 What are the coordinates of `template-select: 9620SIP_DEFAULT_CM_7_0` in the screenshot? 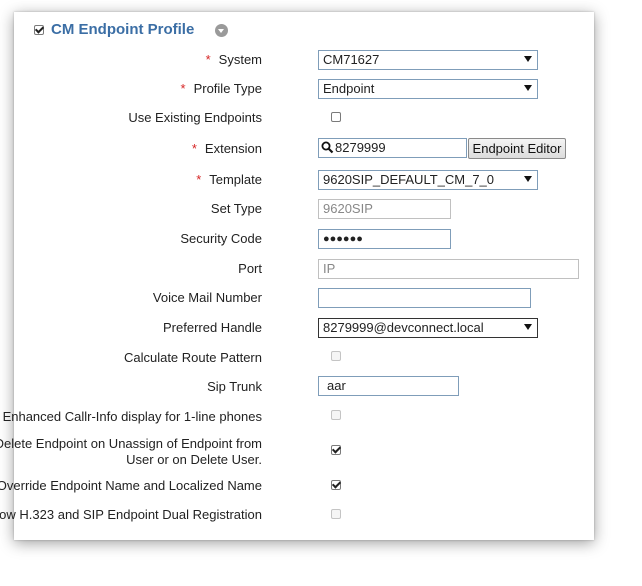 It's located at (428, 180).